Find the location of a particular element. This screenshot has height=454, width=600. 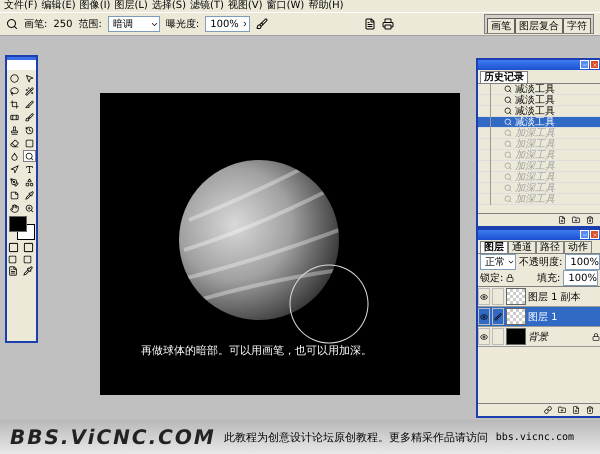

quick-mask-icon is located at coordinates (28, 247).